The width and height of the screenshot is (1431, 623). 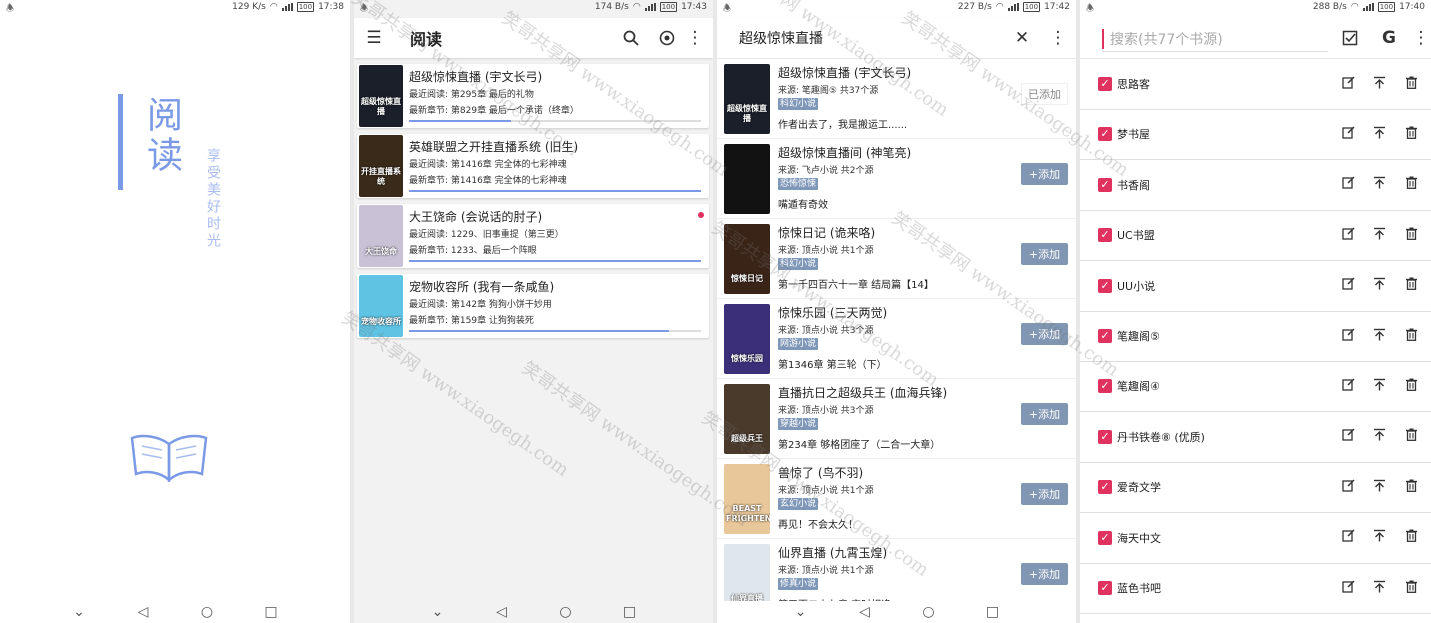 I want to click on source-name: 爱奇文学, so click(x=1139, y=488).